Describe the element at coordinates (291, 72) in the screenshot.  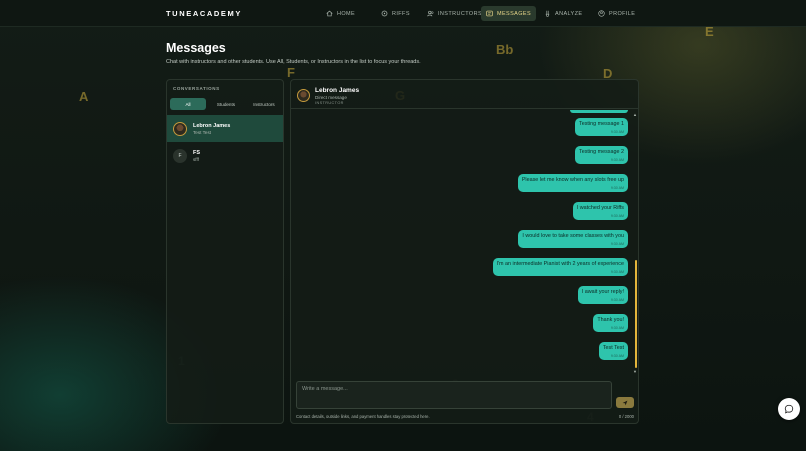
I see `bg-note-f: F` at that location.